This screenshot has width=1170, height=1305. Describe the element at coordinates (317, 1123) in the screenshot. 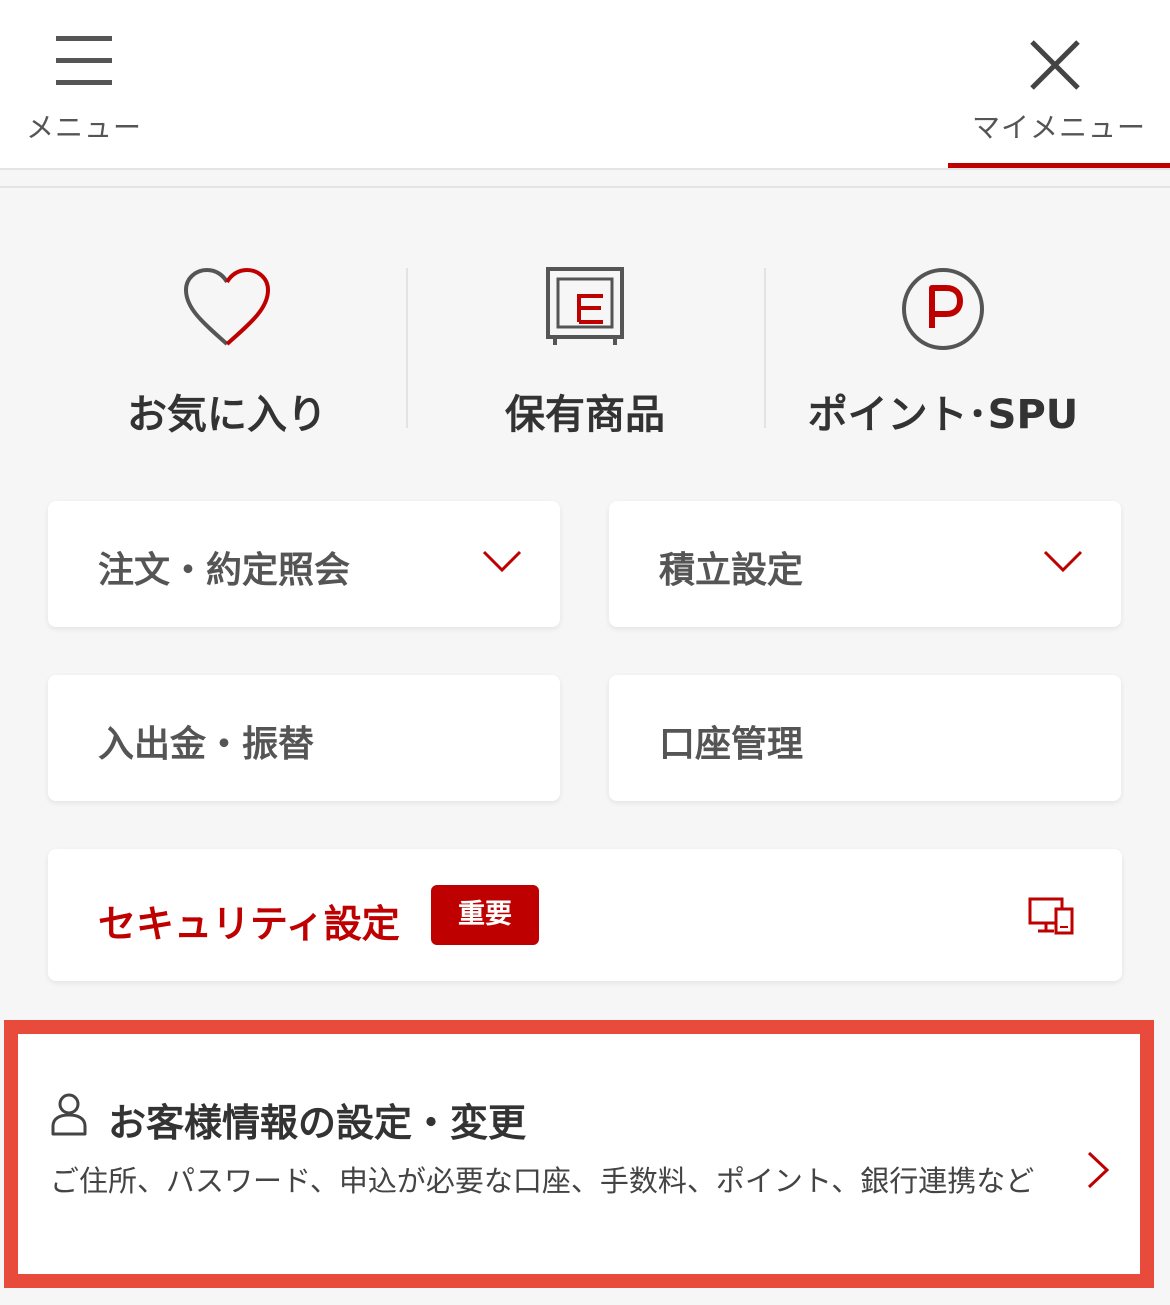

I see `customer-info-title: お客様情報の設定・変更` at that location.